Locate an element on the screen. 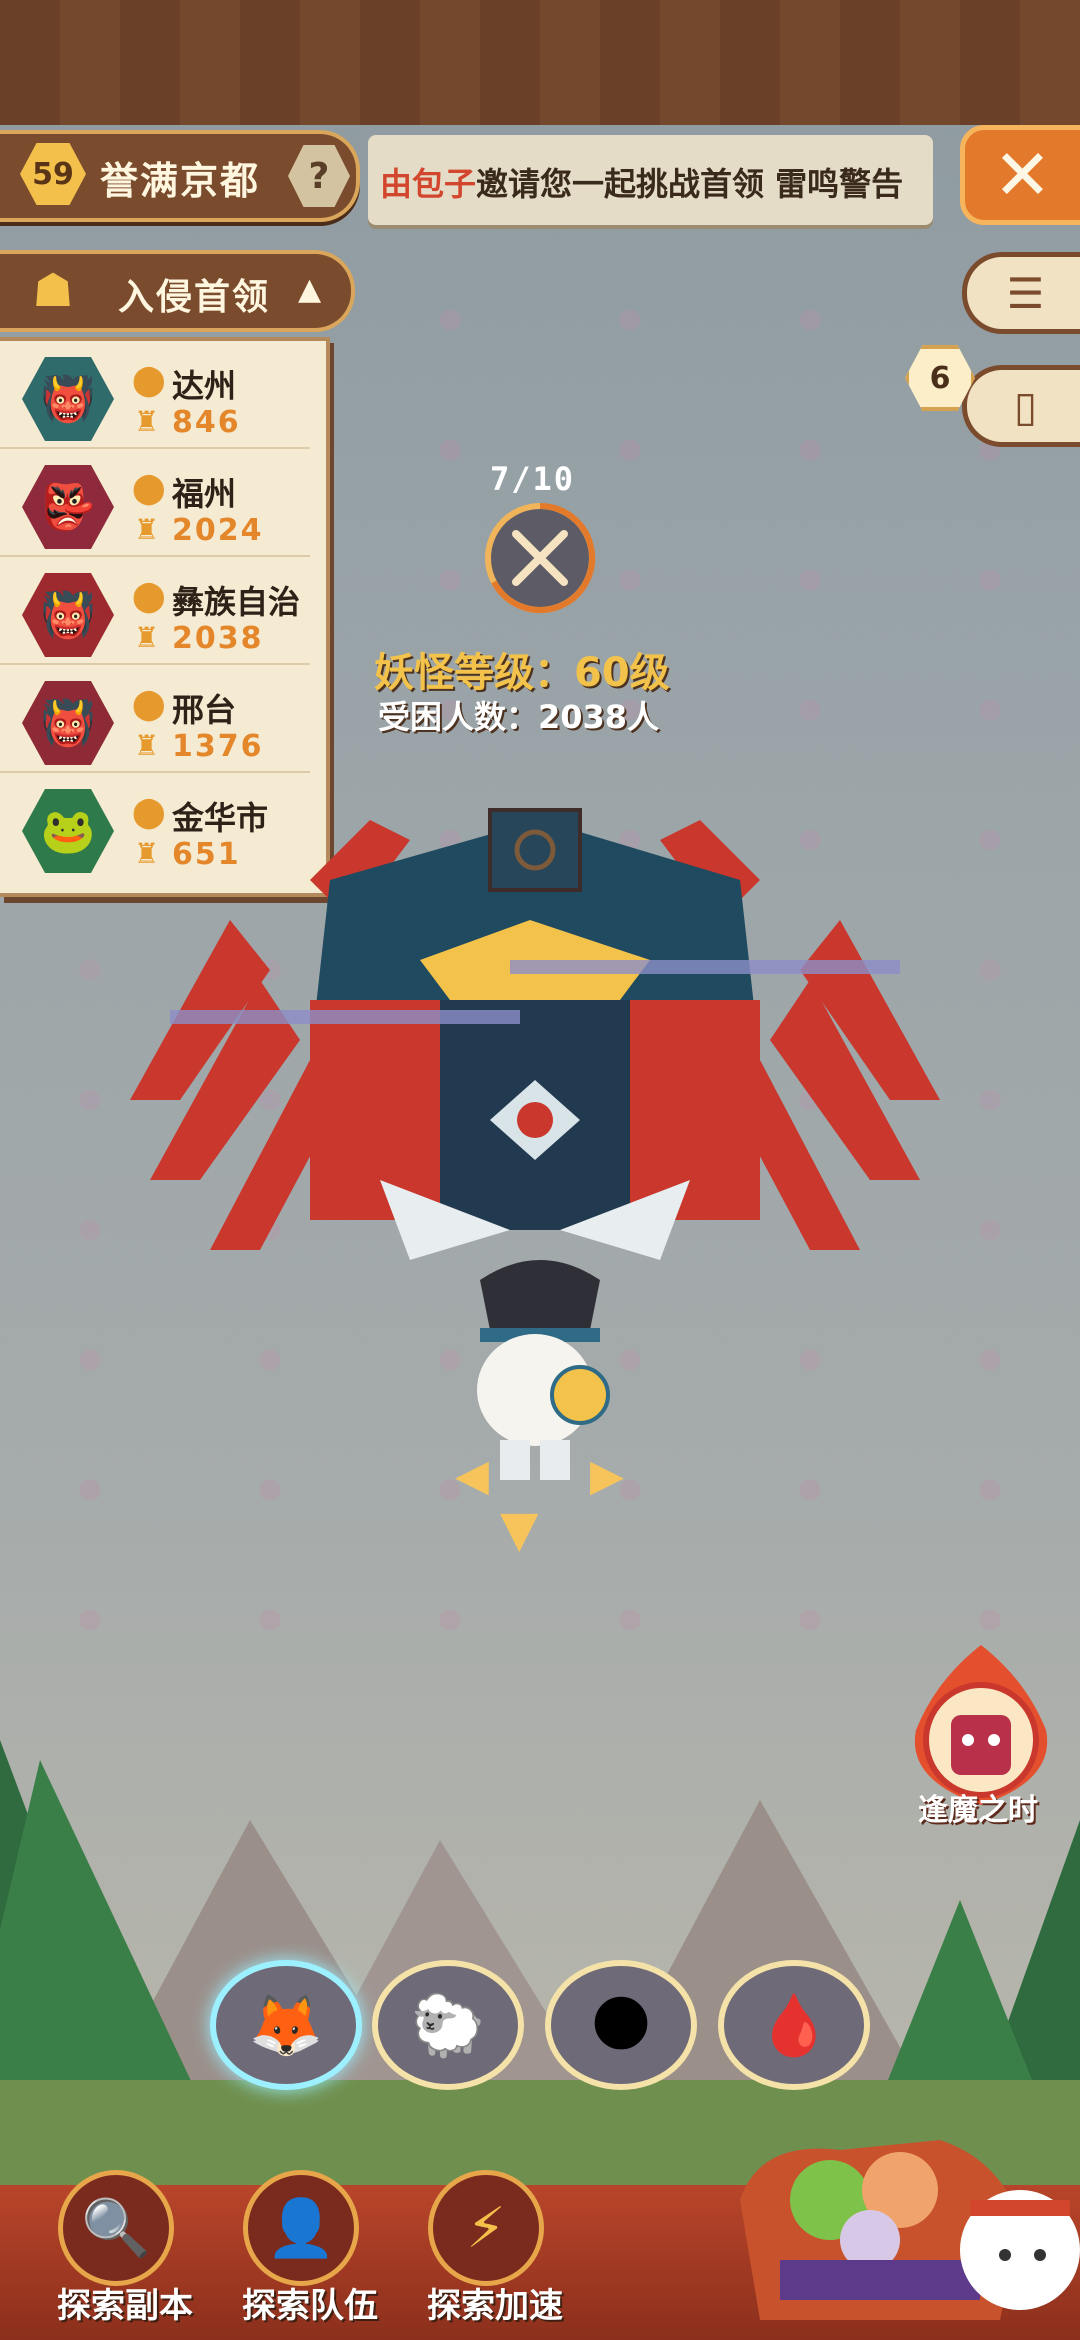  explore-team-button: 👤 探索队伍 is located at coordinates (300, 2255).